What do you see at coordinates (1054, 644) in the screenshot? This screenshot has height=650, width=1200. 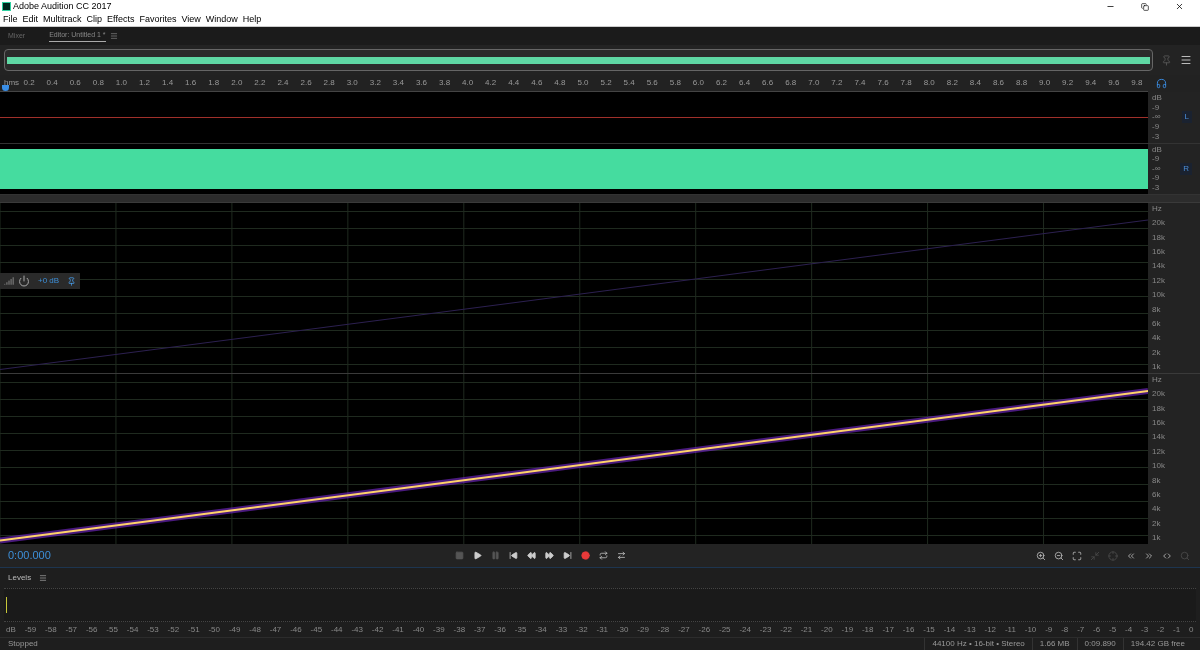 I see `status-field: 1.66 MB` at bounding box center [1054, 644].